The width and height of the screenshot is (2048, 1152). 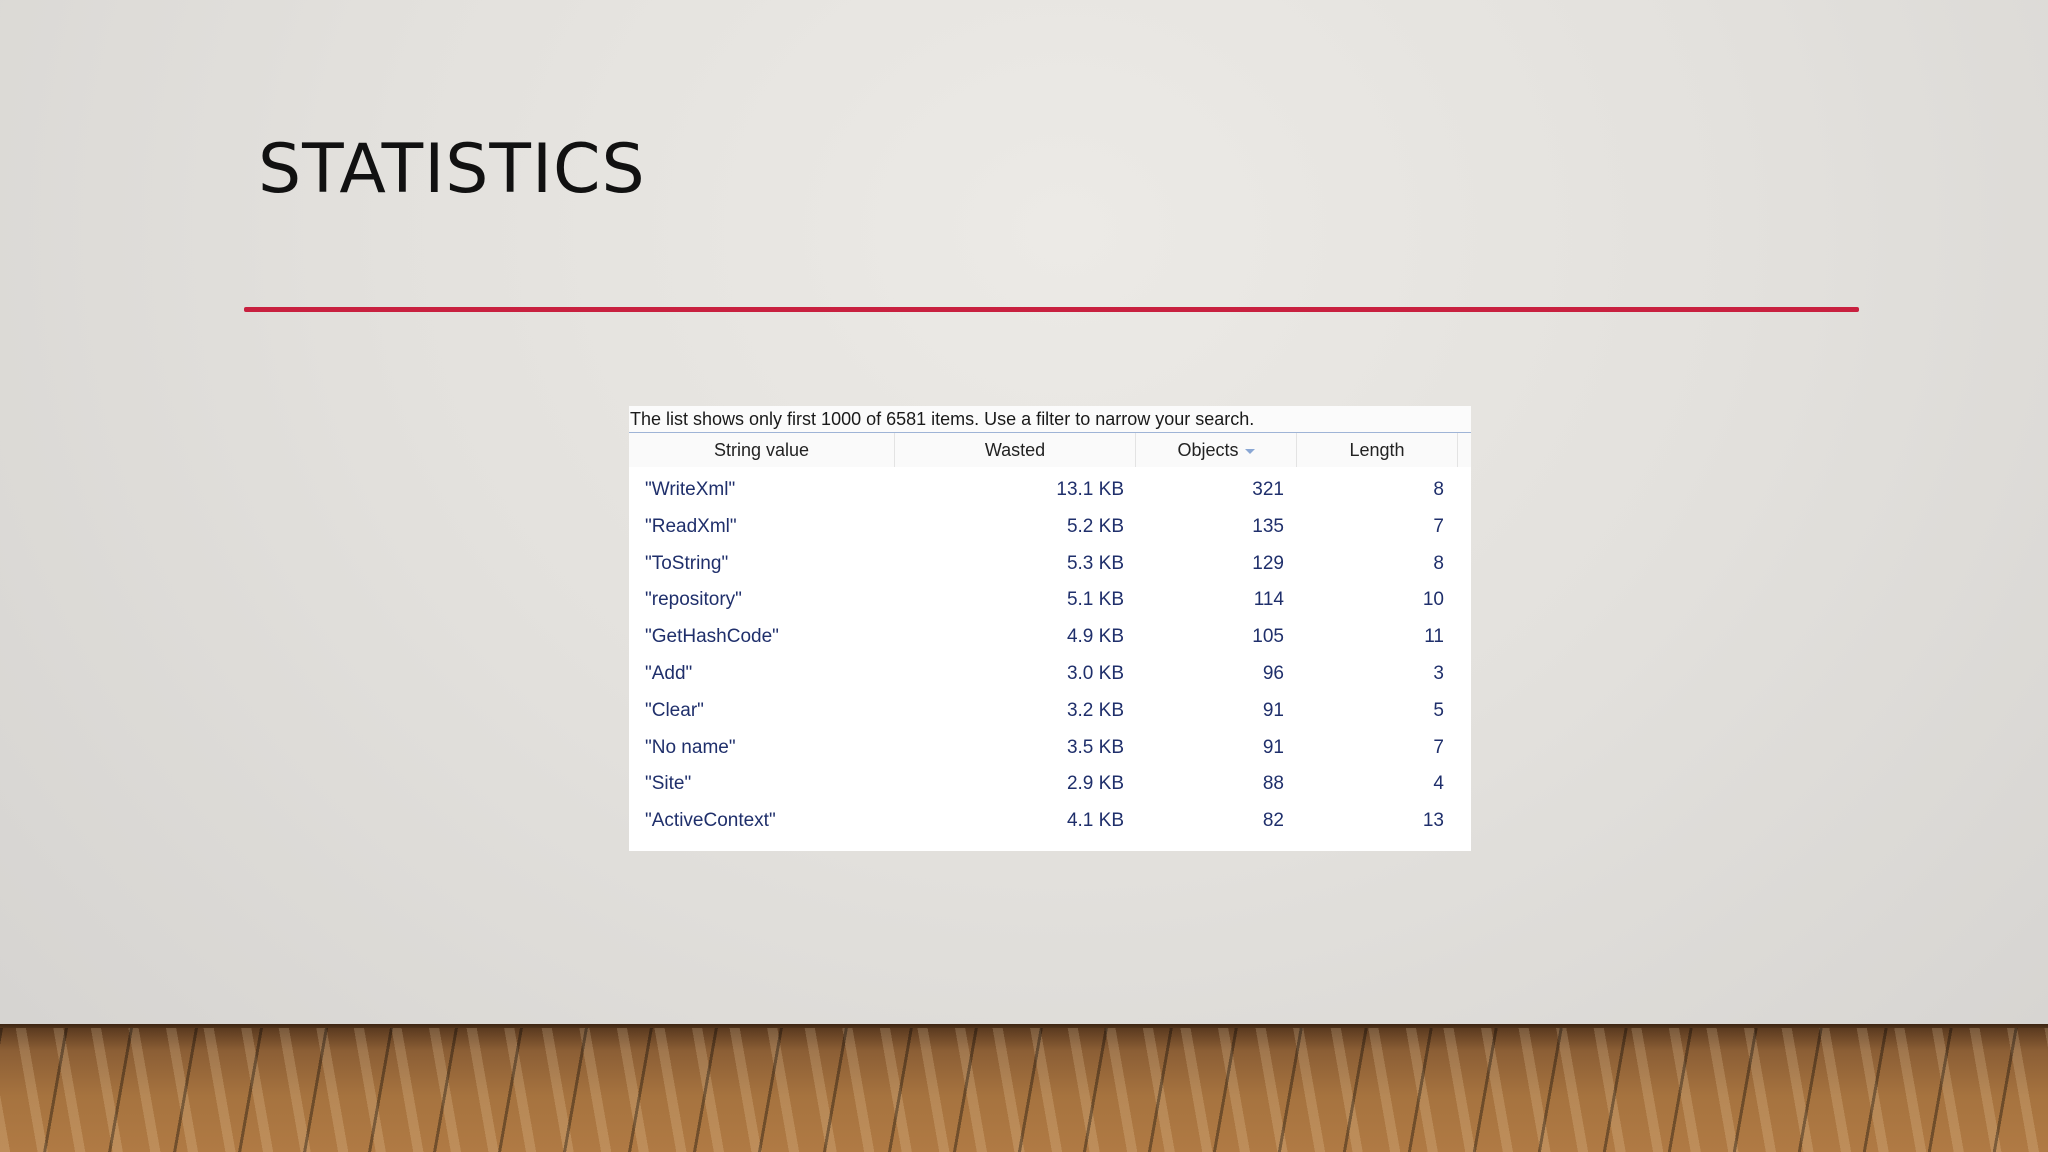 I want to click on cell-objects: 96, so click(x=1273, y=673).